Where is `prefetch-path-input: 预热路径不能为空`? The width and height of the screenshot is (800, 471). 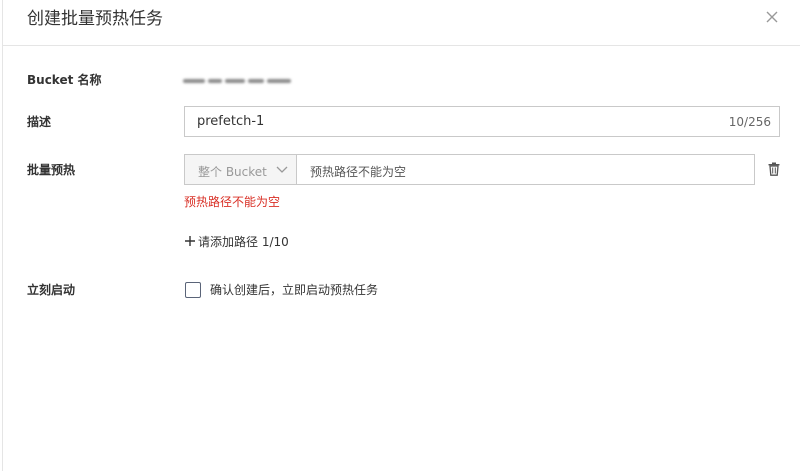 prefetch-path-input: 预热路径不能为空 is located at coordinates (526, 169).